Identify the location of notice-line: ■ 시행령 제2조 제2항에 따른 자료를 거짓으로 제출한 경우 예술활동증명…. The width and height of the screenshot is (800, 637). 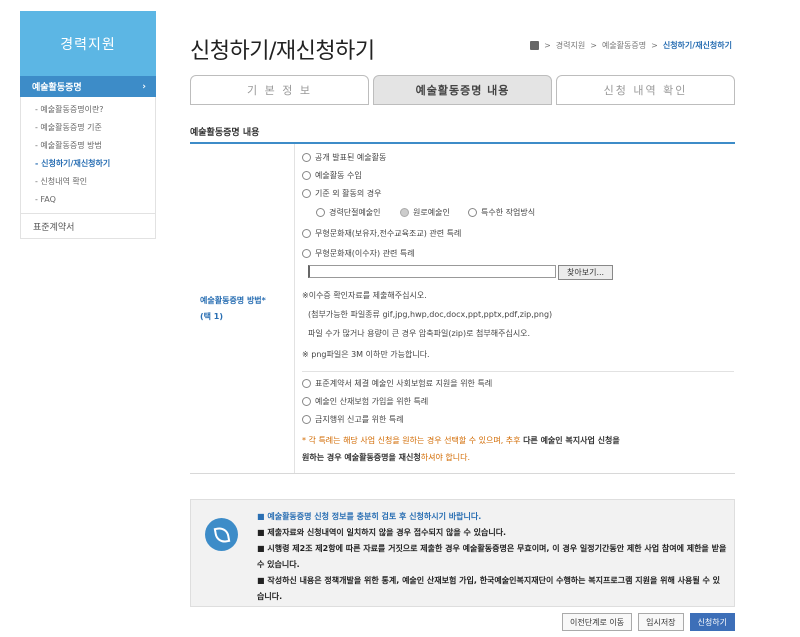
(492, 556).